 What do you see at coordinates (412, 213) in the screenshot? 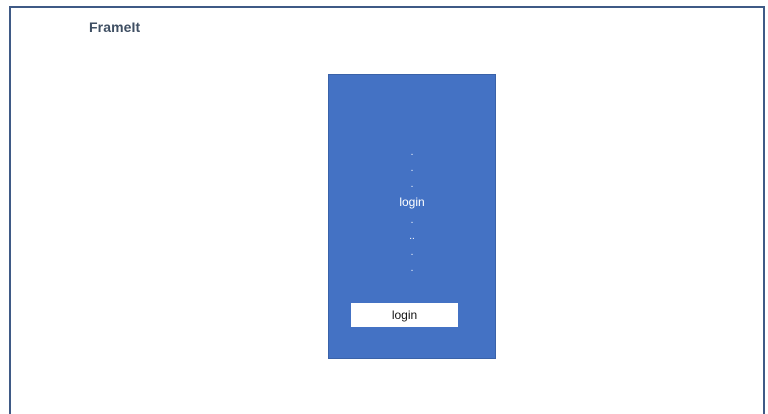
I see `login-placeholder-stack: . . . login . .. . .` at bounding box center [412, 213].